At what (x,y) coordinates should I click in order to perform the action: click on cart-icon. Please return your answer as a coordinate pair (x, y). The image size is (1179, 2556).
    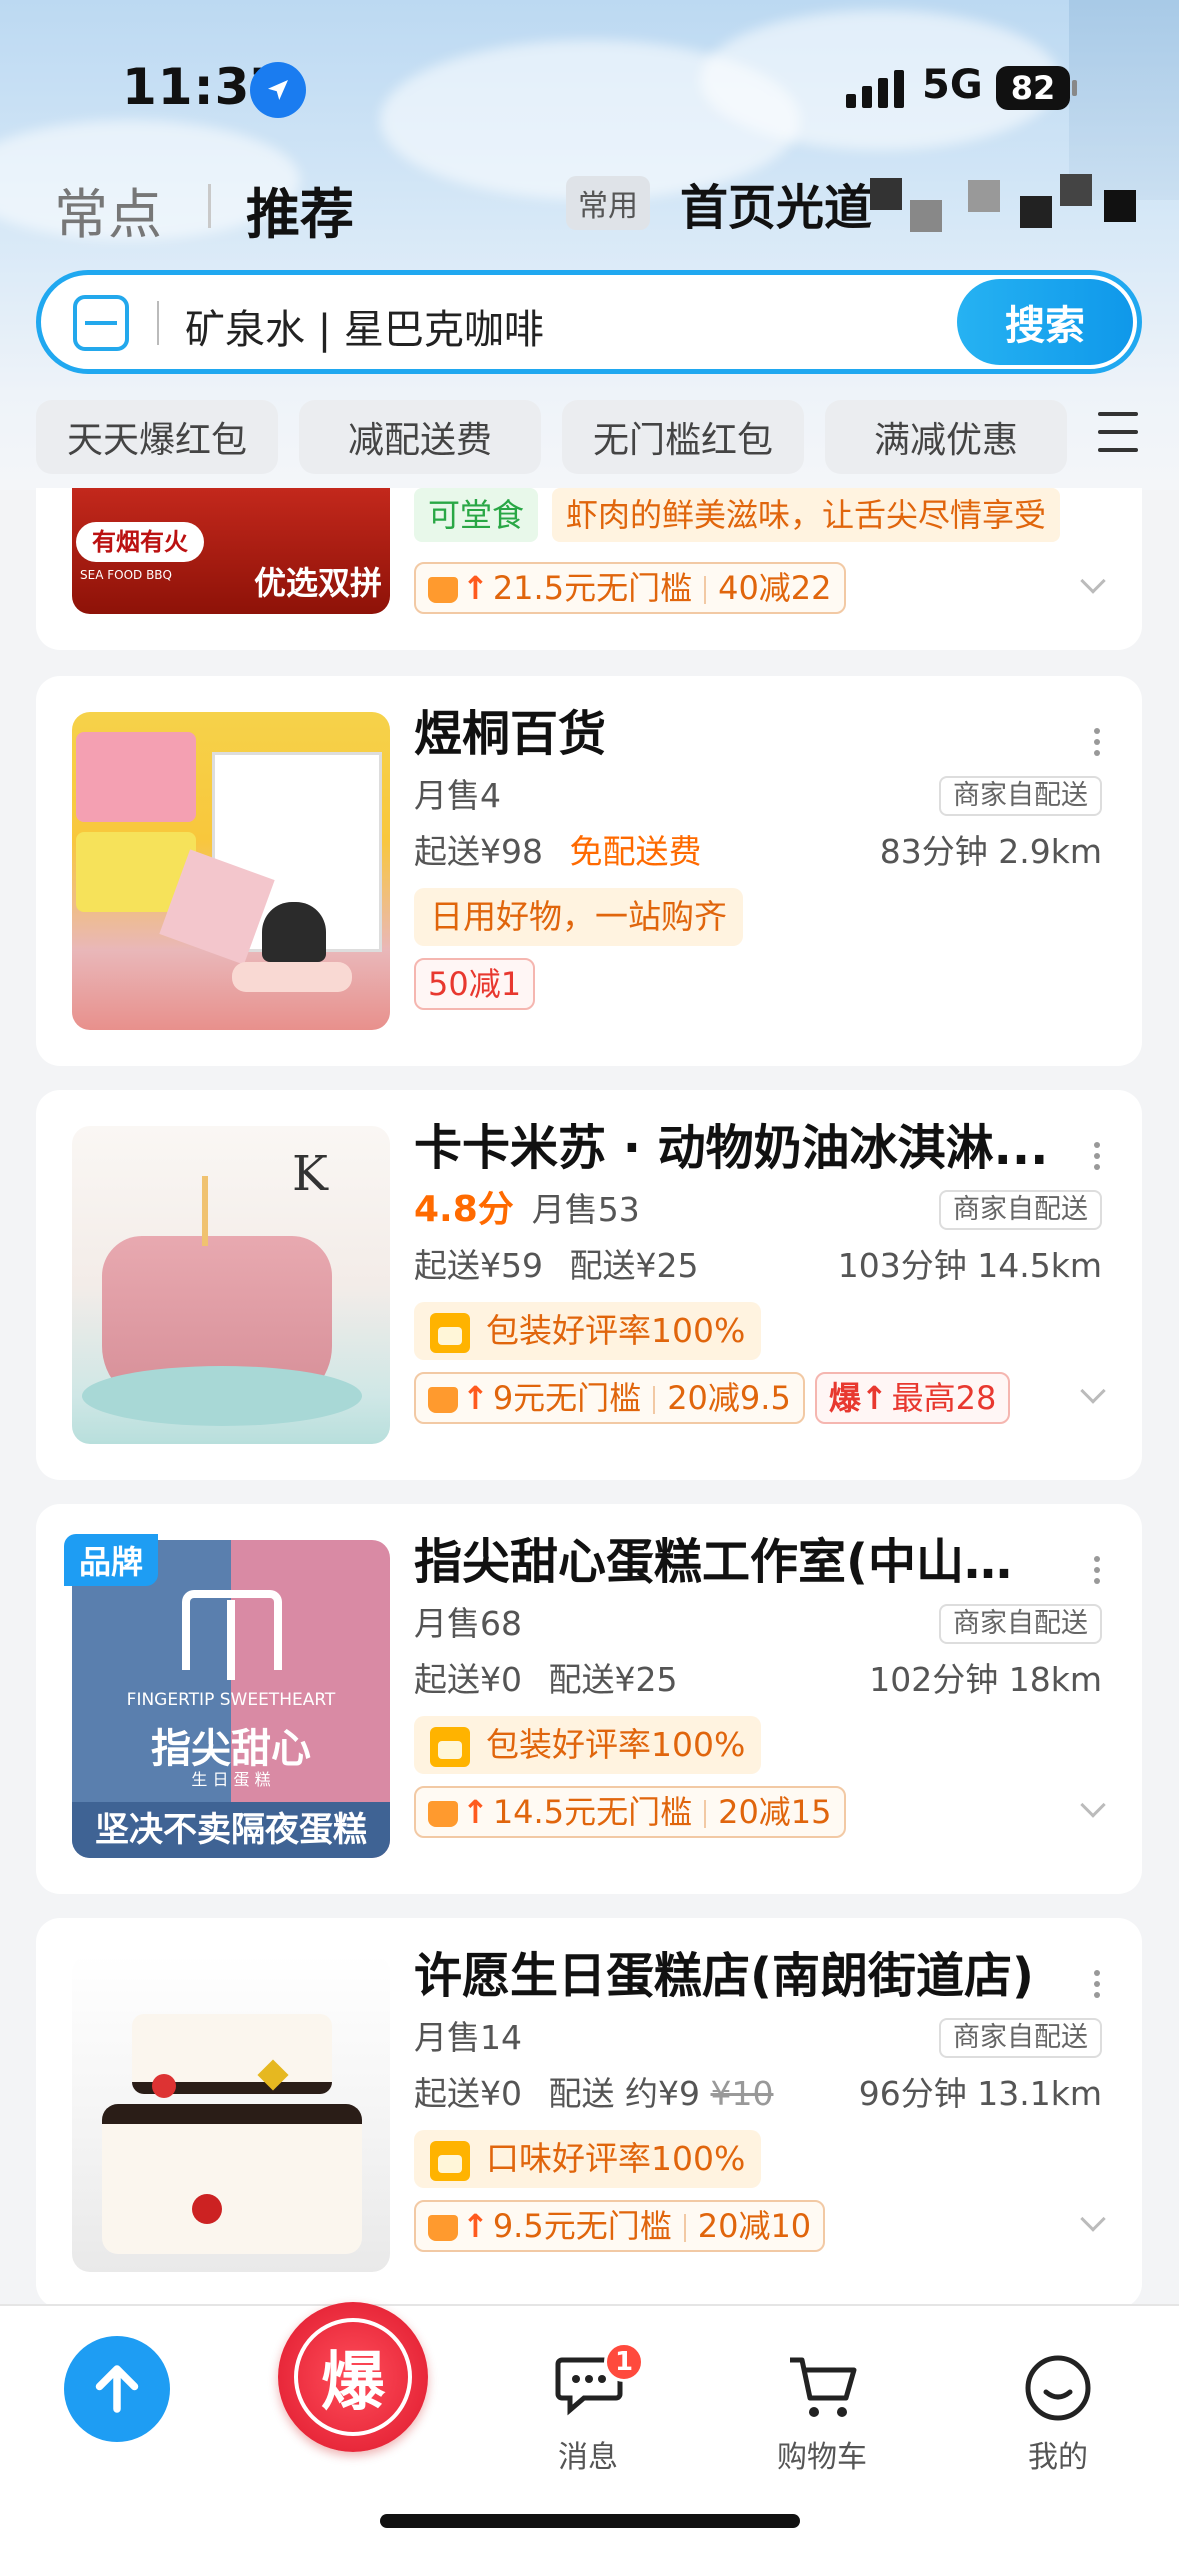
    Looking at the image, I should click on (823, 2387).